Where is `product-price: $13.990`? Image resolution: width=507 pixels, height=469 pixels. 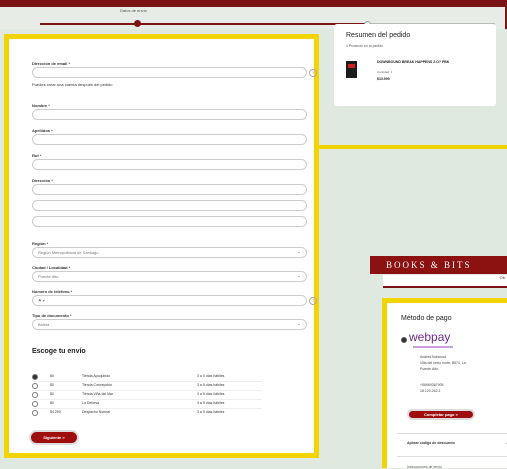
product-price: $13.990 is located at coordinates (383, 79).